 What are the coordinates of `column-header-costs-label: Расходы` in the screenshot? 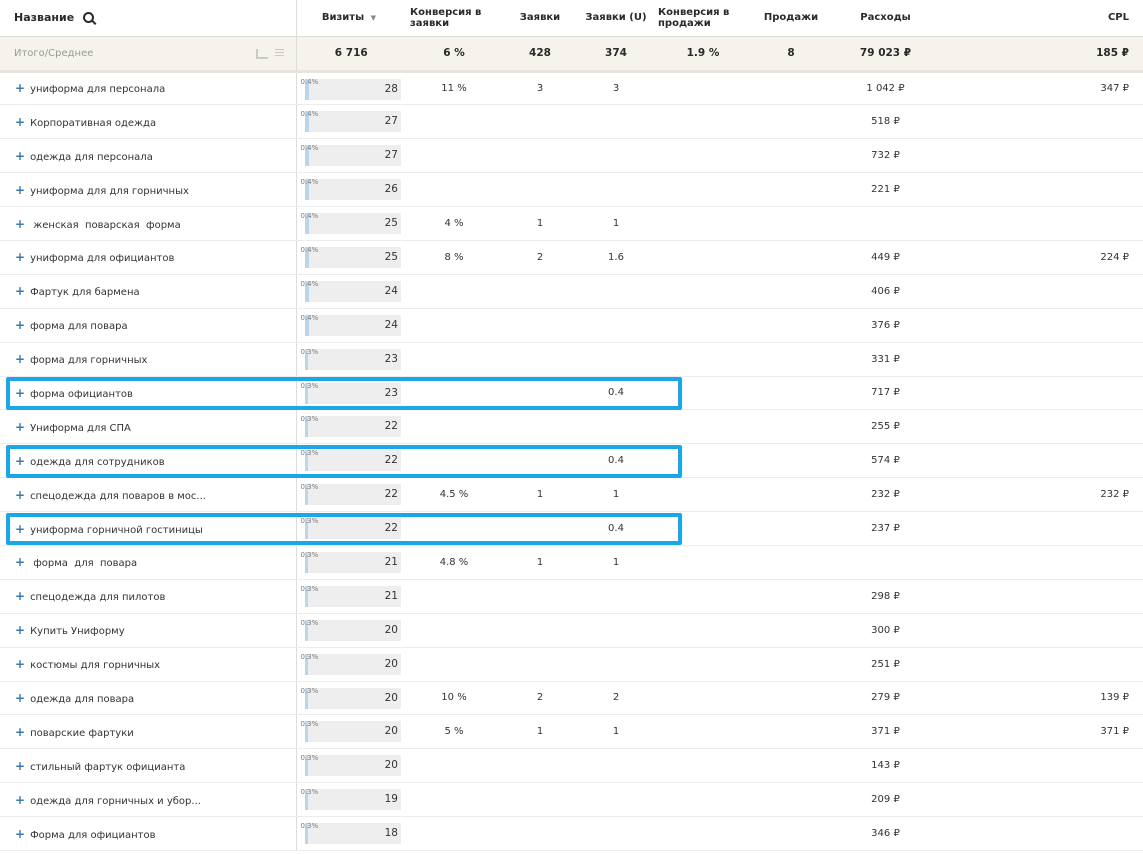 It's located at (885, 18).